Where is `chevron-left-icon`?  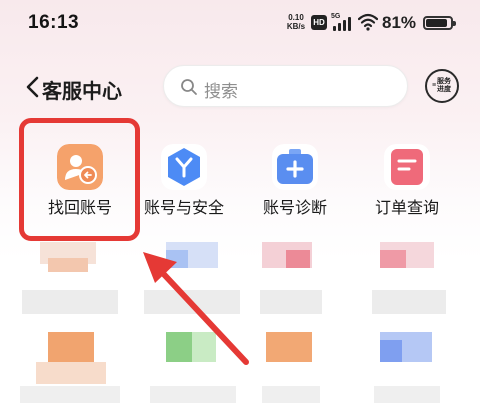 chevron-left-icon is located at coordinates (33, 87).